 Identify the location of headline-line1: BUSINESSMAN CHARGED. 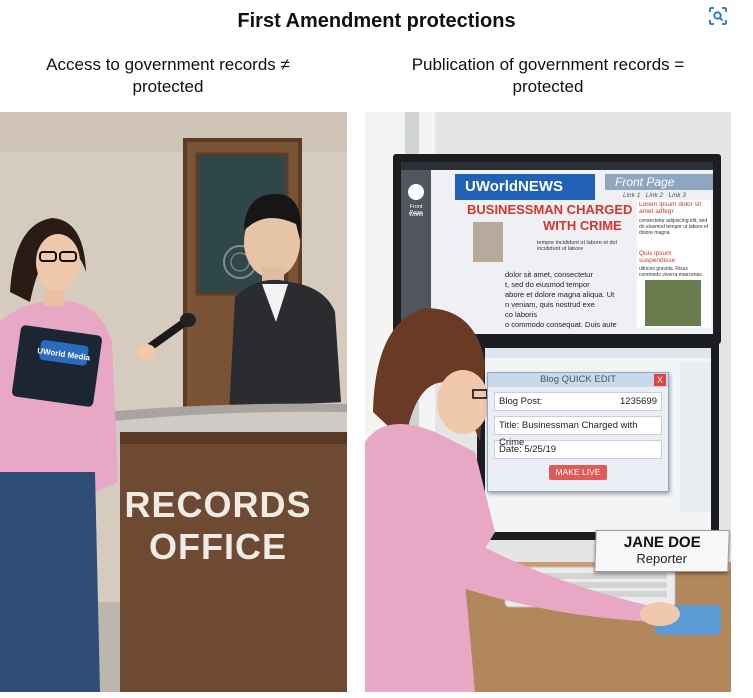
(550, 209).